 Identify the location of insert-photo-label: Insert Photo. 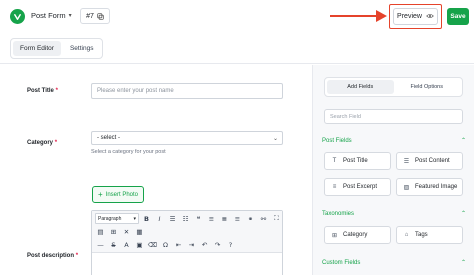
(122, 194).